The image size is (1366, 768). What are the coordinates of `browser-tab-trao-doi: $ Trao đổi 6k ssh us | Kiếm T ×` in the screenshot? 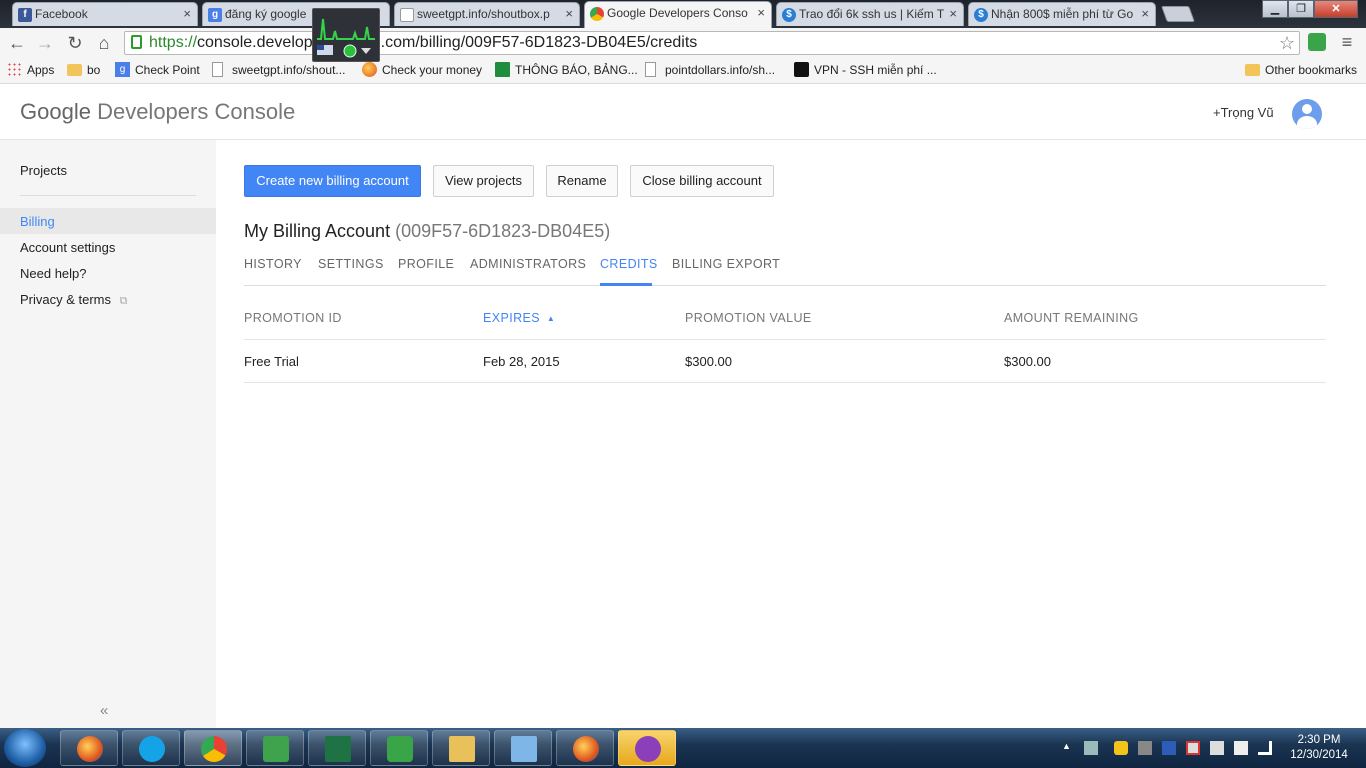 It's located at (870, 14).